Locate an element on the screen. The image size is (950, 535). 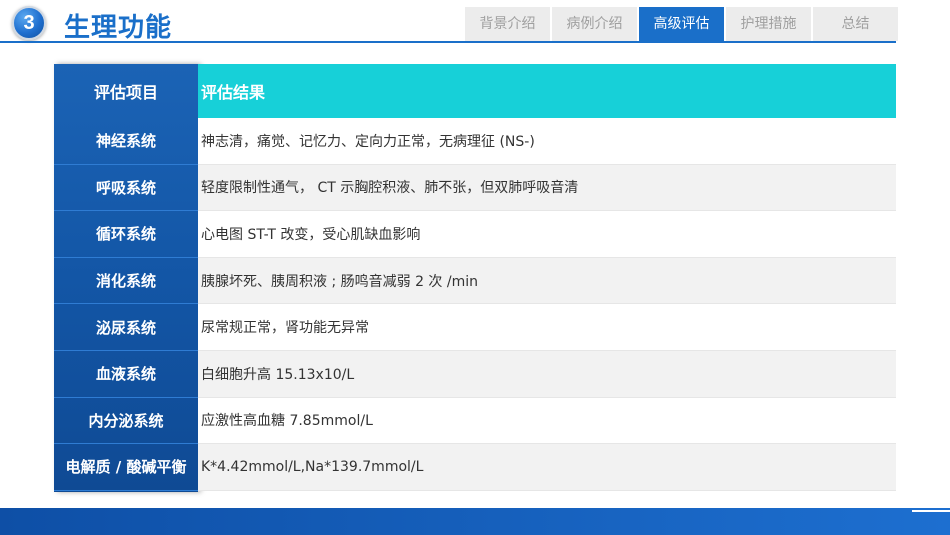
row-result-value: 心电图 ST-T 改变，受心肌缺血影响 is located at coordinates (547, 234).